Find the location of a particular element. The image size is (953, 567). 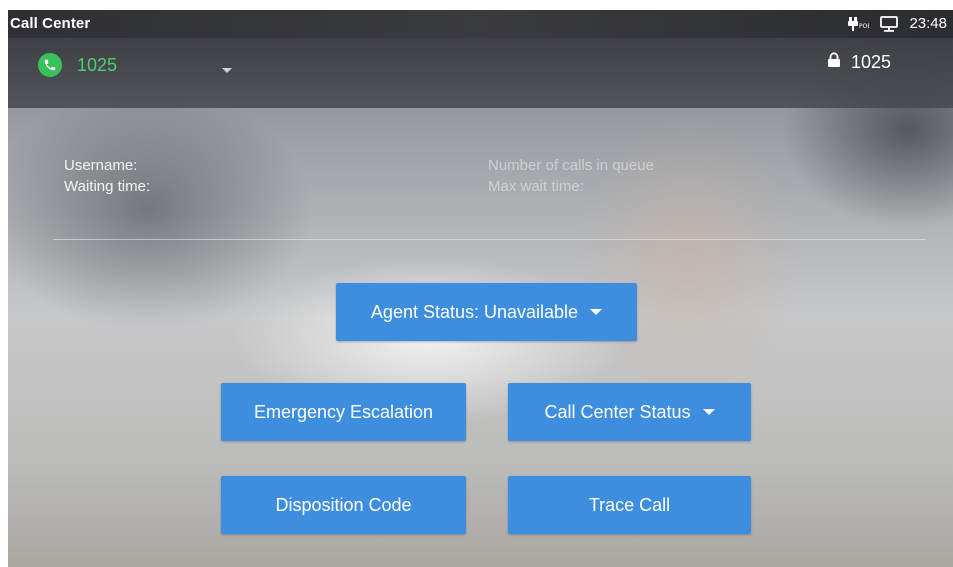

poe-power-icon: POE is located at coordinates (858, 24).